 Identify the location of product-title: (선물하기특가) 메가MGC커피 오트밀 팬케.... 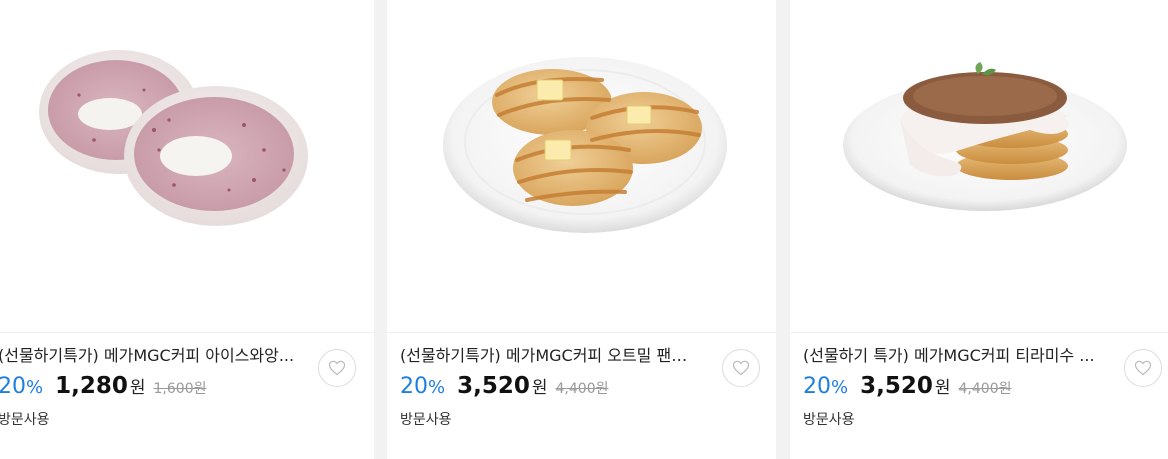
(550, 356).